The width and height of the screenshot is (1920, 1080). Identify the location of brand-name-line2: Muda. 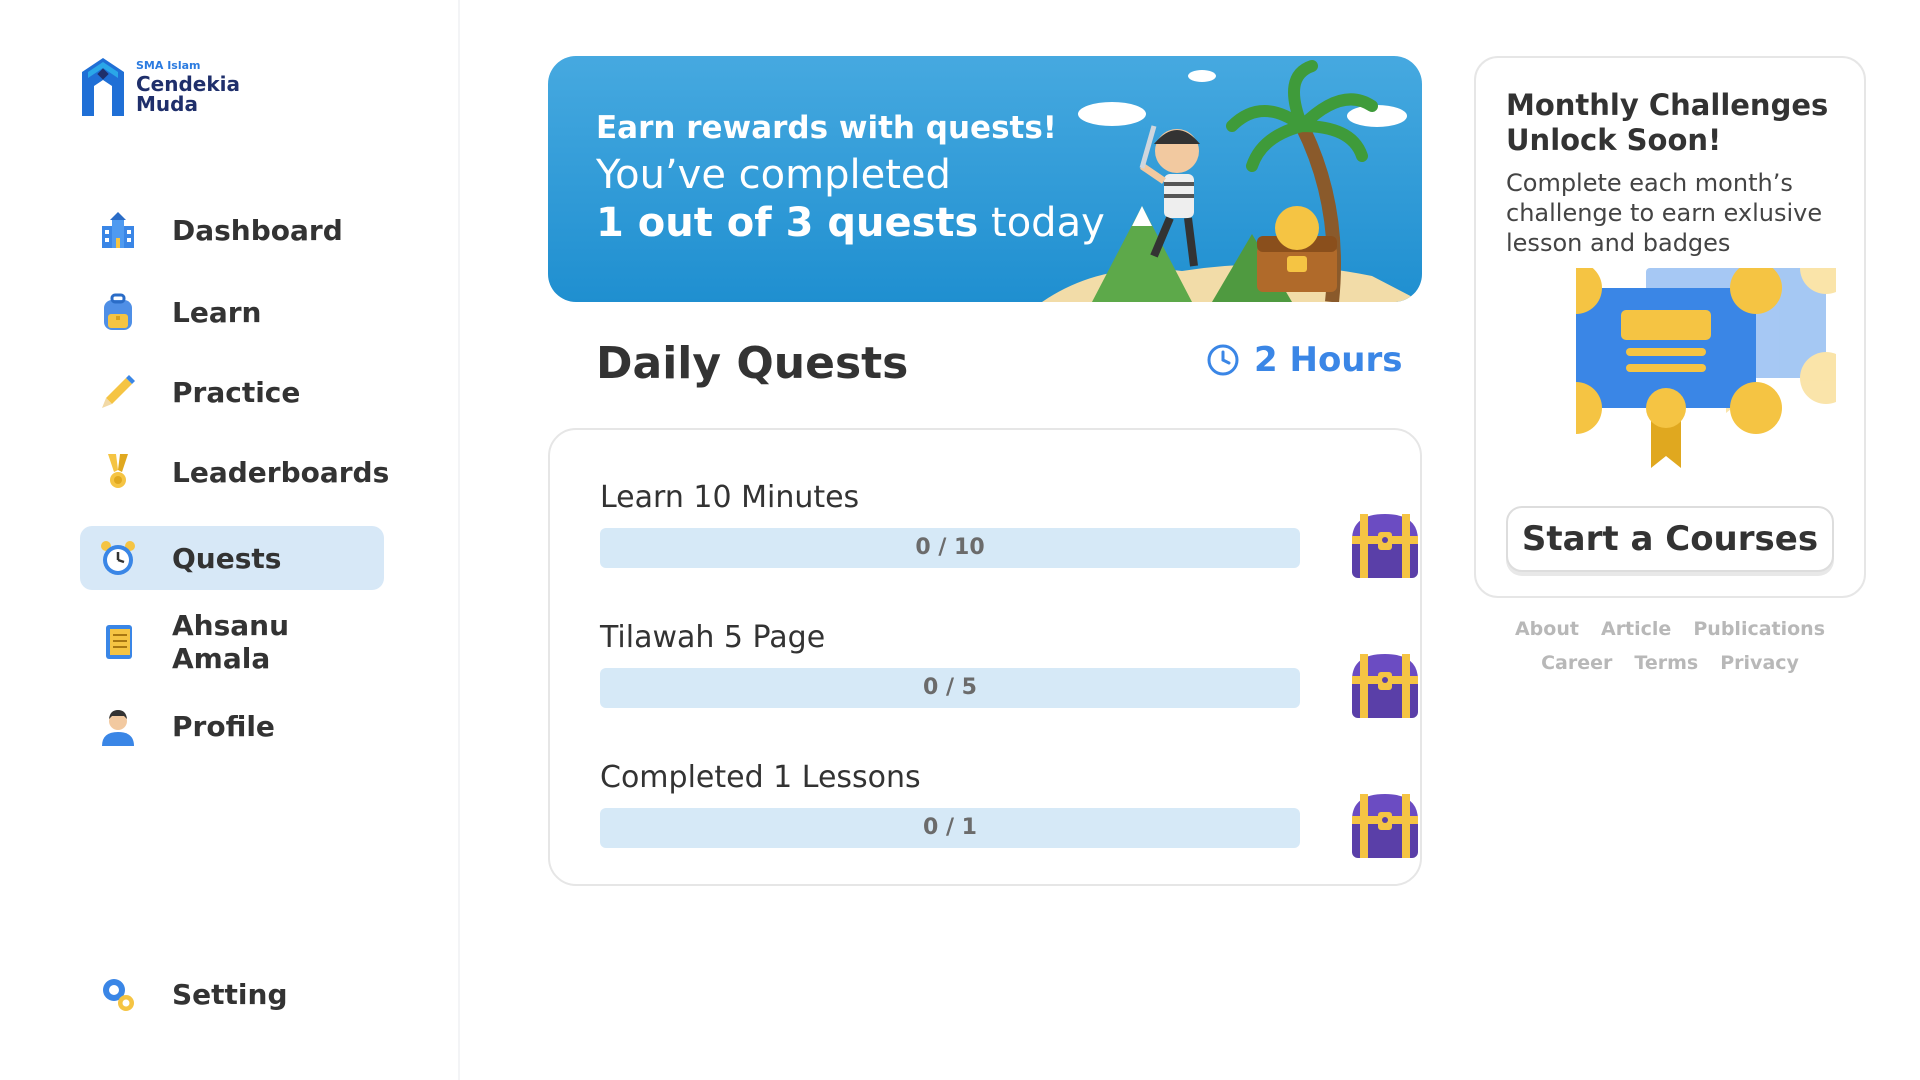
(167, 104).